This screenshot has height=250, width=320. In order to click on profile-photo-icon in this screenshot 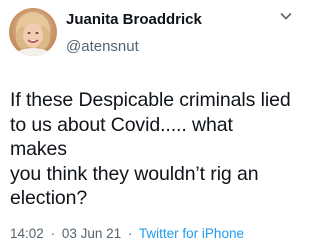, I will do `click(33, 34)`.